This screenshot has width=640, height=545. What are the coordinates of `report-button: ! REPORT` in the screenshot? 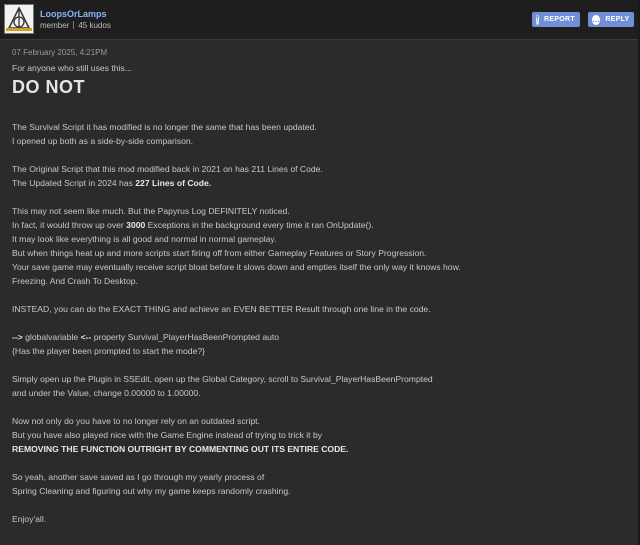 It's located at (556, 19).